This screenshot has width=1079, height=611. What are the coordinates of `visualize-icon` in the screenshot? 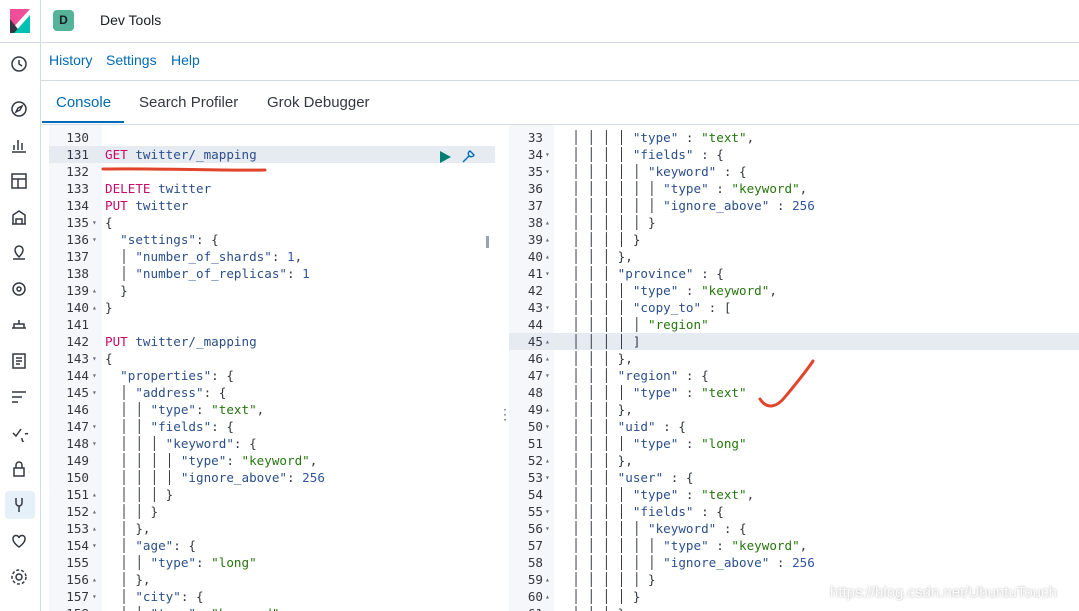 It's located at (20, 146).